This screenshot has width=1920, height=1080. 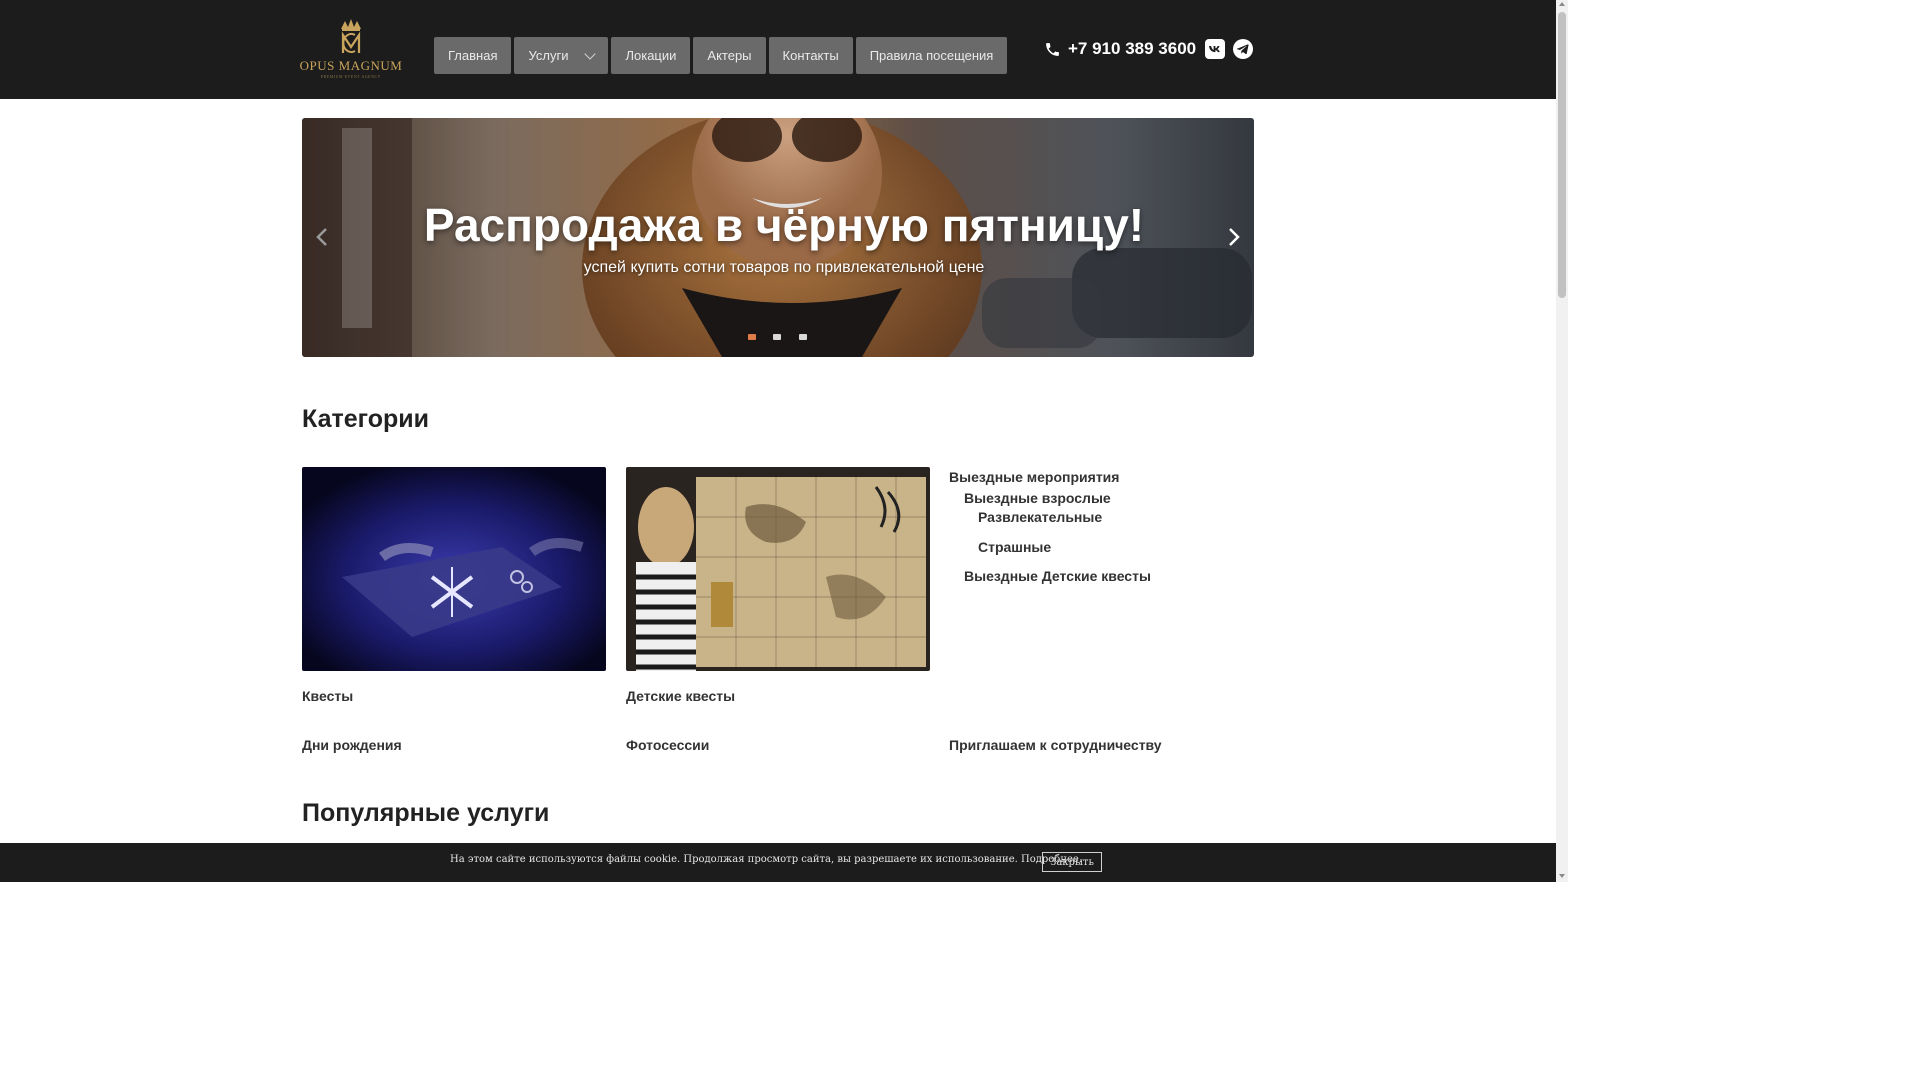 I want to click on telegram-icon, so click(x=1243, y=49).